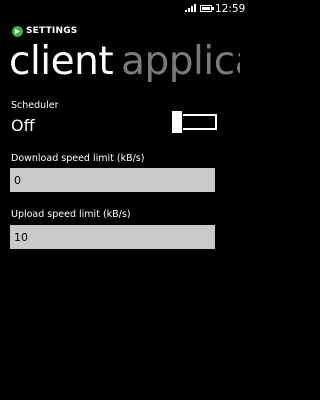 The height and width of the screenshot is (400, 320). What do you see at coordinates (112, 237) in the screenshot?
I see `upload-limit-input` at bounding box center [112, 237].